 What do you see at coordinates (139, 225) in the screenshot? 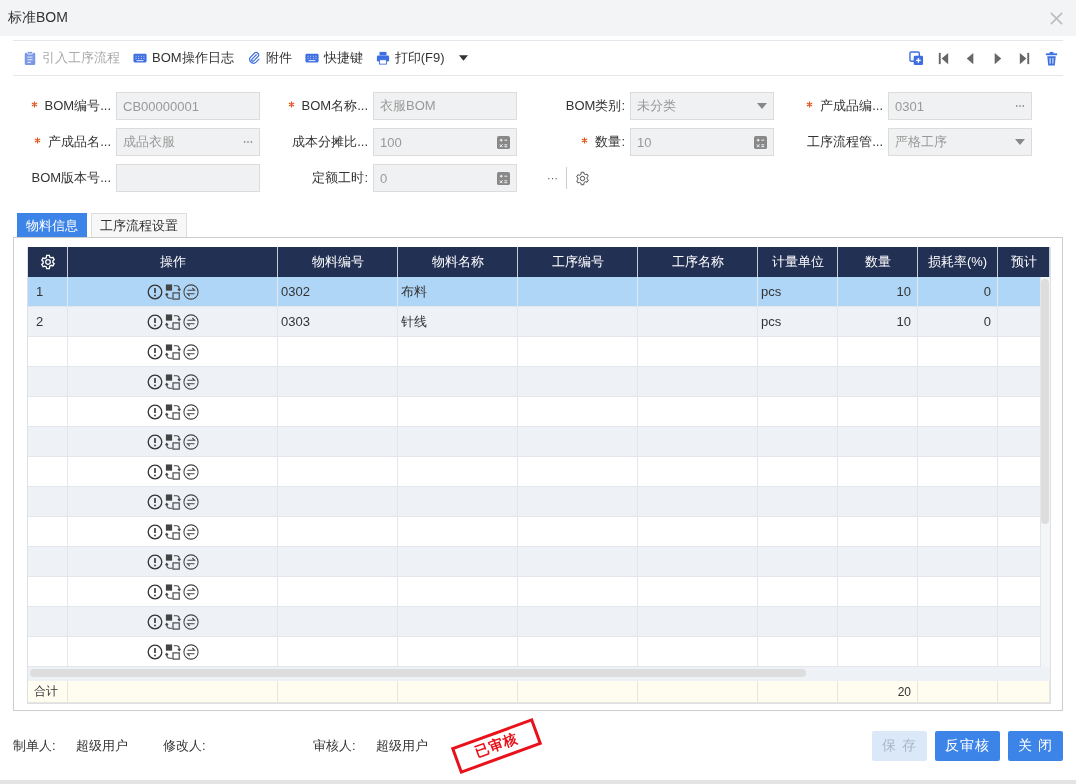
I see `tab: 工序流程设置` at bounding box center [139, 225].